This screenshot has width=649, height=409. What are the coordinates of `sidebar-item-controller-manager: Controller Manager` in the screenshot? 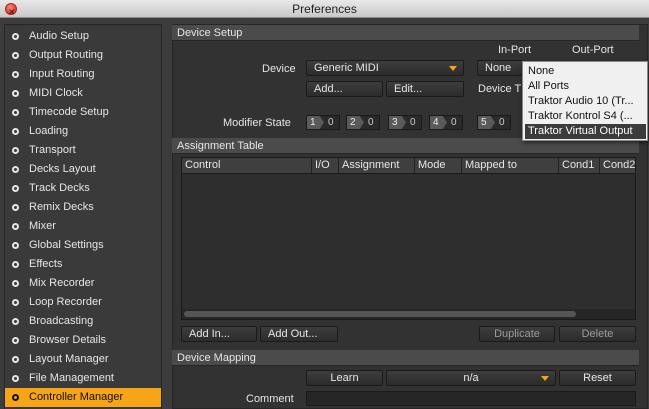 It's located at (83, 397).